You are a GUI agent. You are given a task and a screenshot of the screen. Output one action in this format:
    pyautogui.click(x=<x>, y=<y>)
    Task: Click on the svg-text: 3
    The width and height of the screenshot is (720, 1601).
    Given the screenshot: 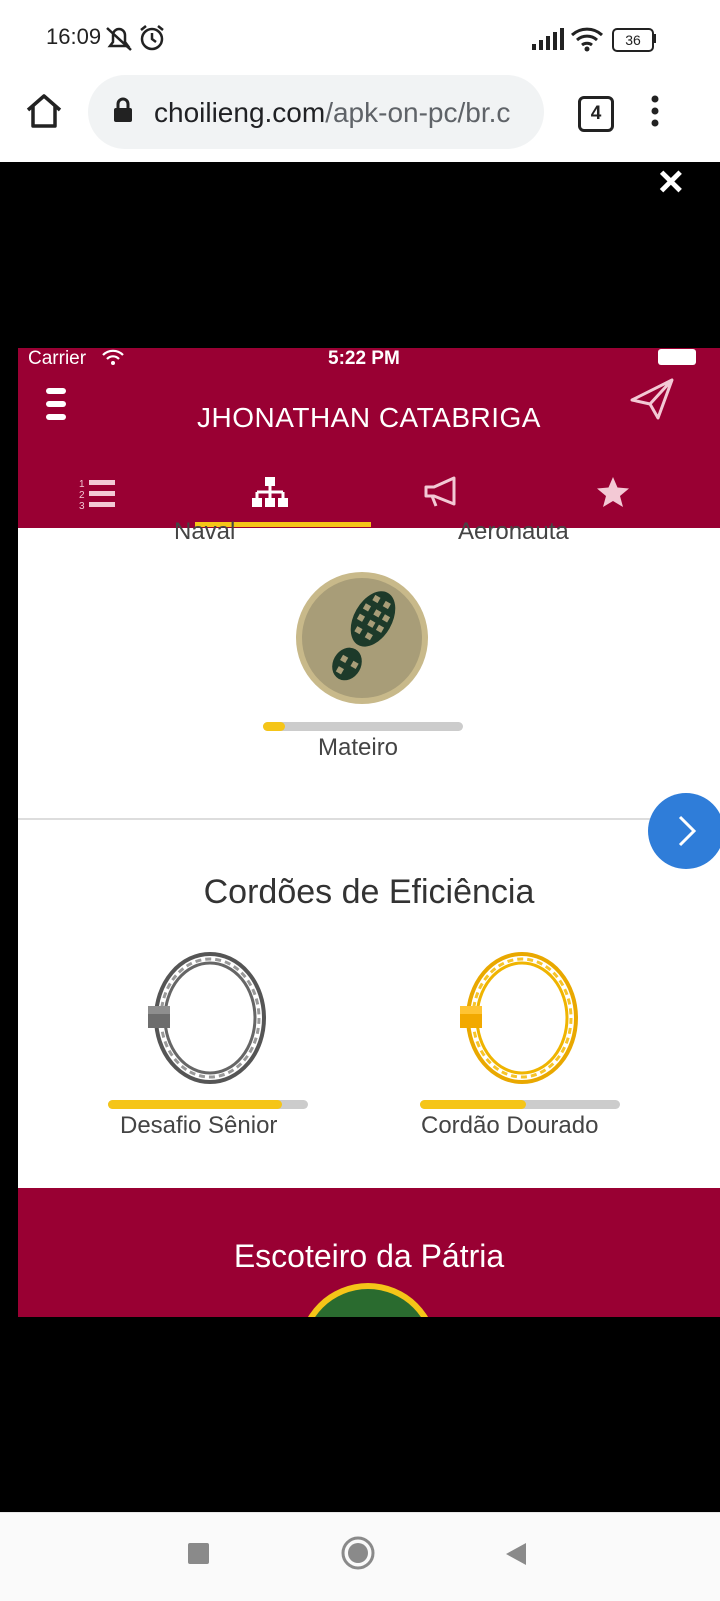 What is the action you would take?
    pyautogui.click(x=82, y=506)
    